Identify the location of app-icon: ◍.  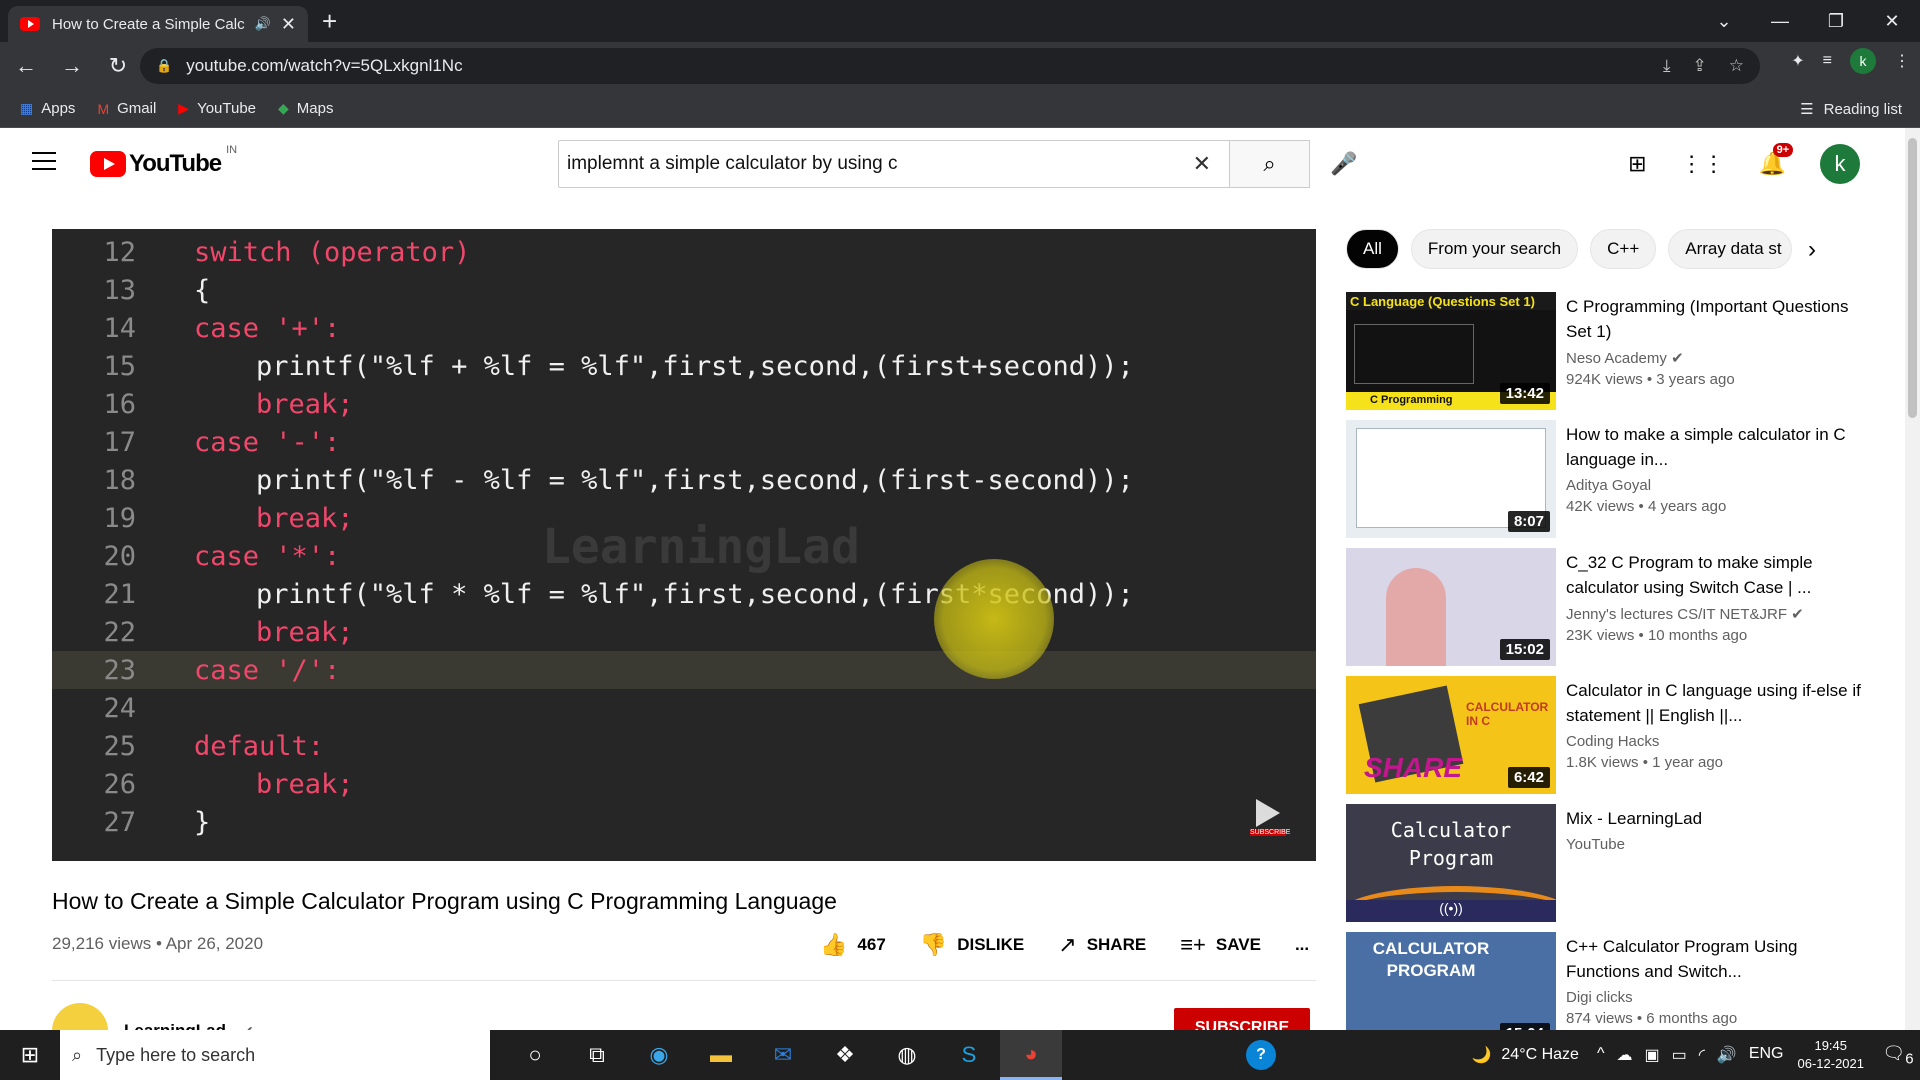
(907, 1055).